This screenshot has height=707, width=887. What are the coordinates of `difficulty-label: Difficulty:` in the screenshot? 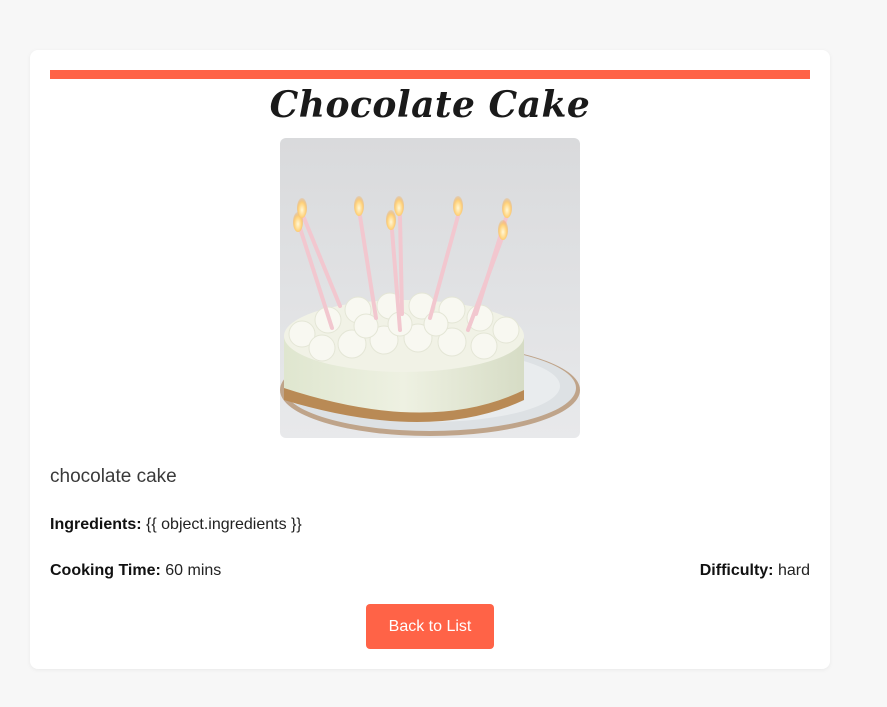 It's located at (736, 570).